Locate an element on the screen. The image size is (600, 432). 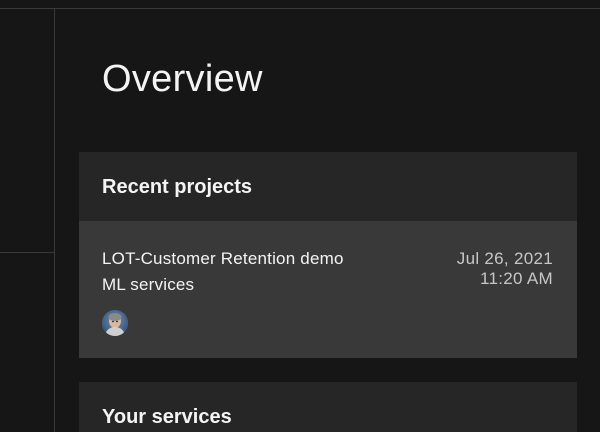
project-time: 11:20 AM is located at coordinates (516, 278).